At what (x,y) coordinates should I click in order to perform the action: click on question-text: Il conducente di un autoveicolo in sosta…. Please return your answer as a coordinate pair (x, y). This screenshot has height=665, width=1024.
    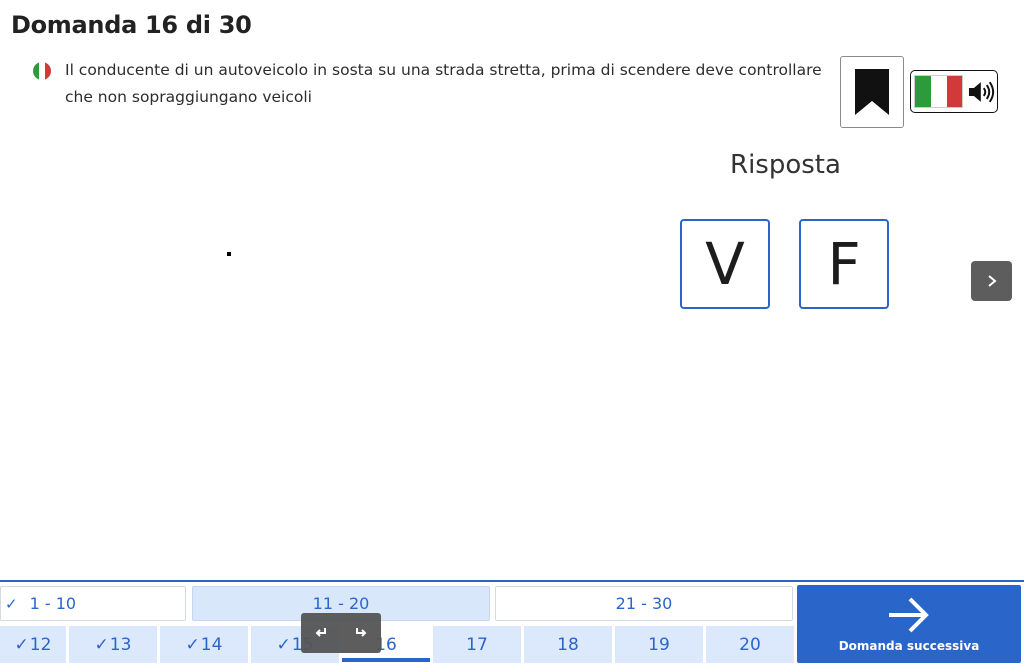
    Looking at the image, I should click on (443, 83).